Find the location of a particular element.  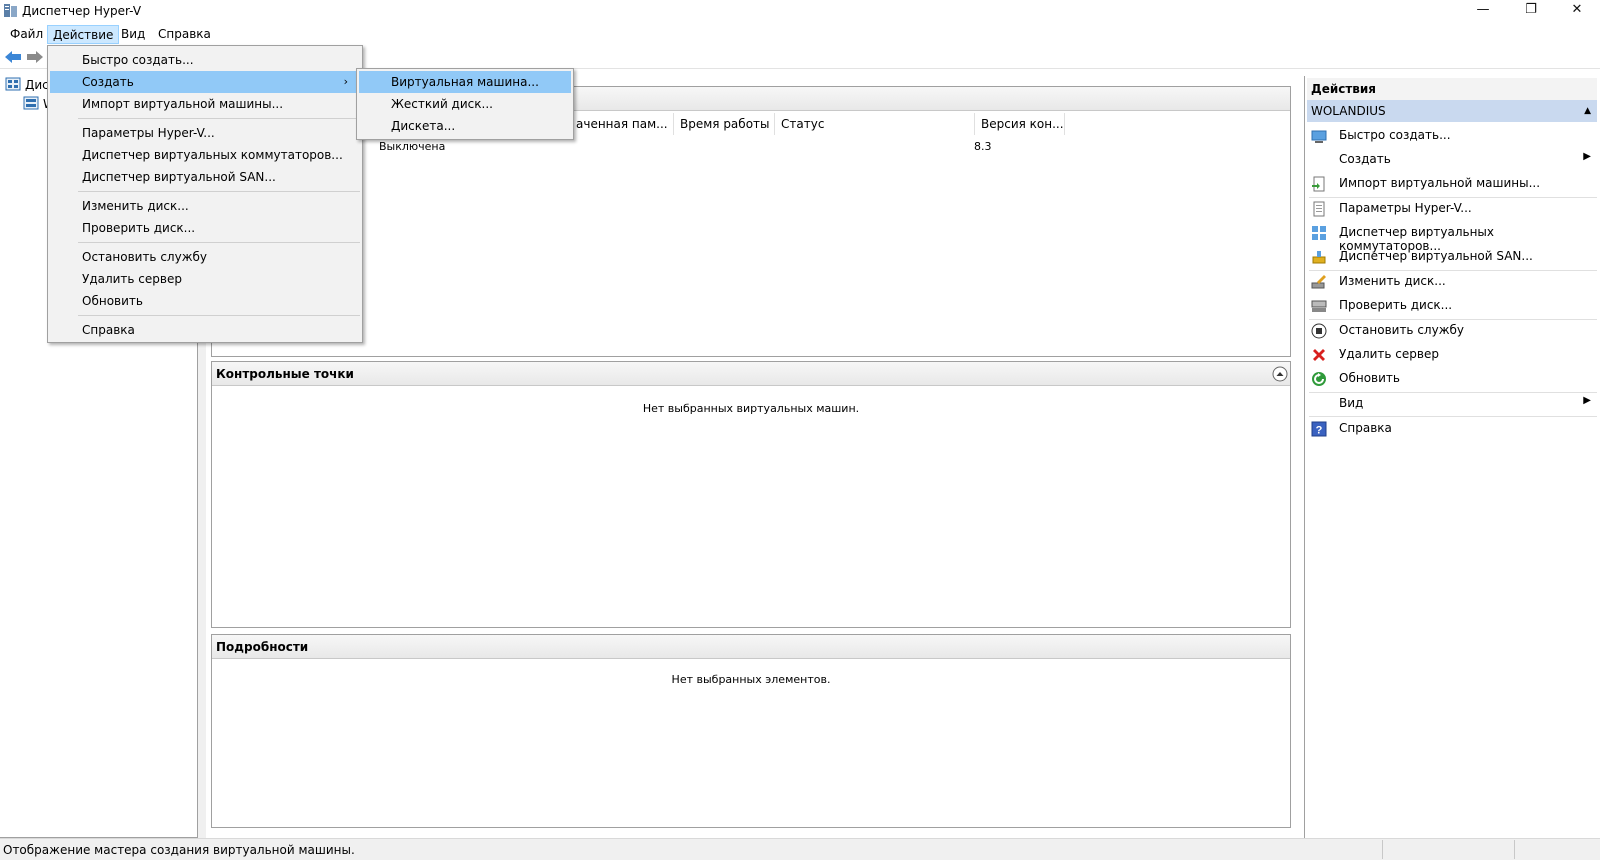

server-icon is located at coordinates (31, 103).